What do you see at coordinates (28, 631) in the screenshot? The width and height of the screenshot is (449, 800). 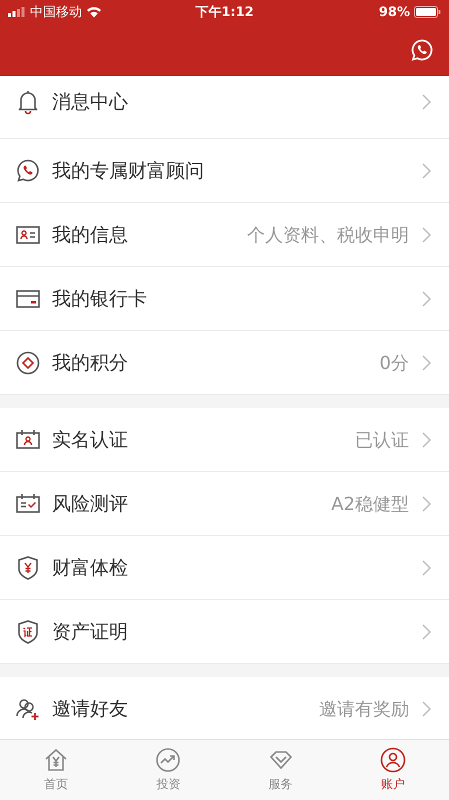 I see `shield-certificate-icon` at bounding box center [28, 631].